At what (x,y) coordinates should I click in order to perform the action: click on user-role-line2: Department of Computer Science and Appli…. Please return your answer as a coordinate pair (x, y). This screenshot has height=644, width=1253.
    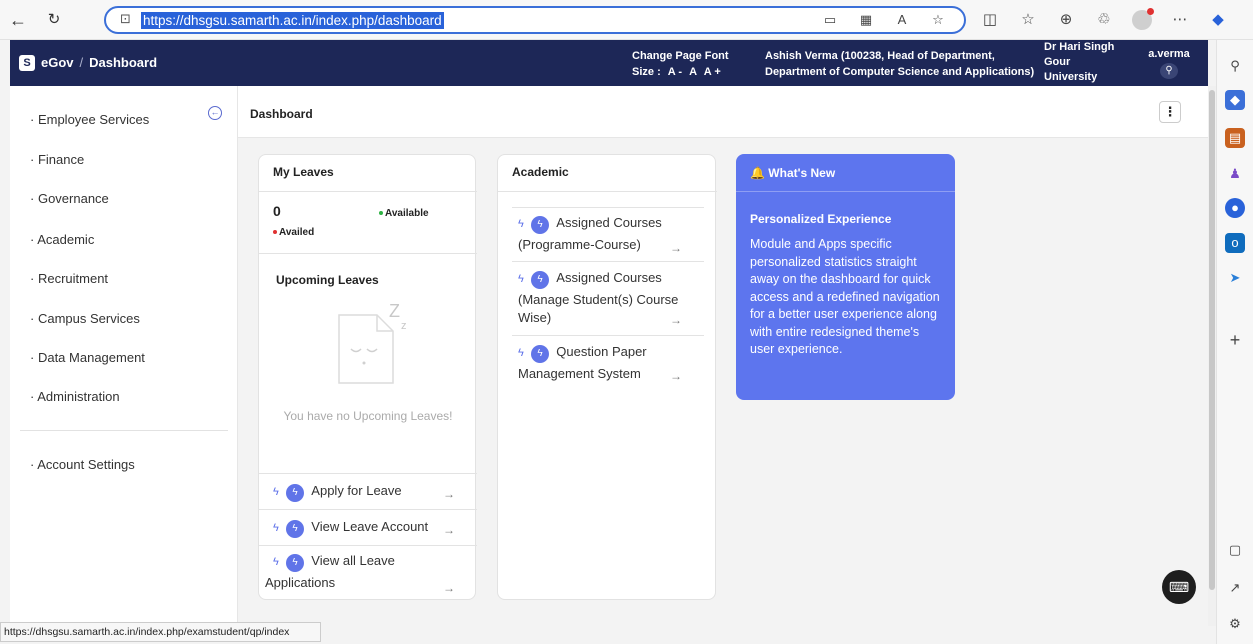
    Looking at the image, I should click on (900, 72).